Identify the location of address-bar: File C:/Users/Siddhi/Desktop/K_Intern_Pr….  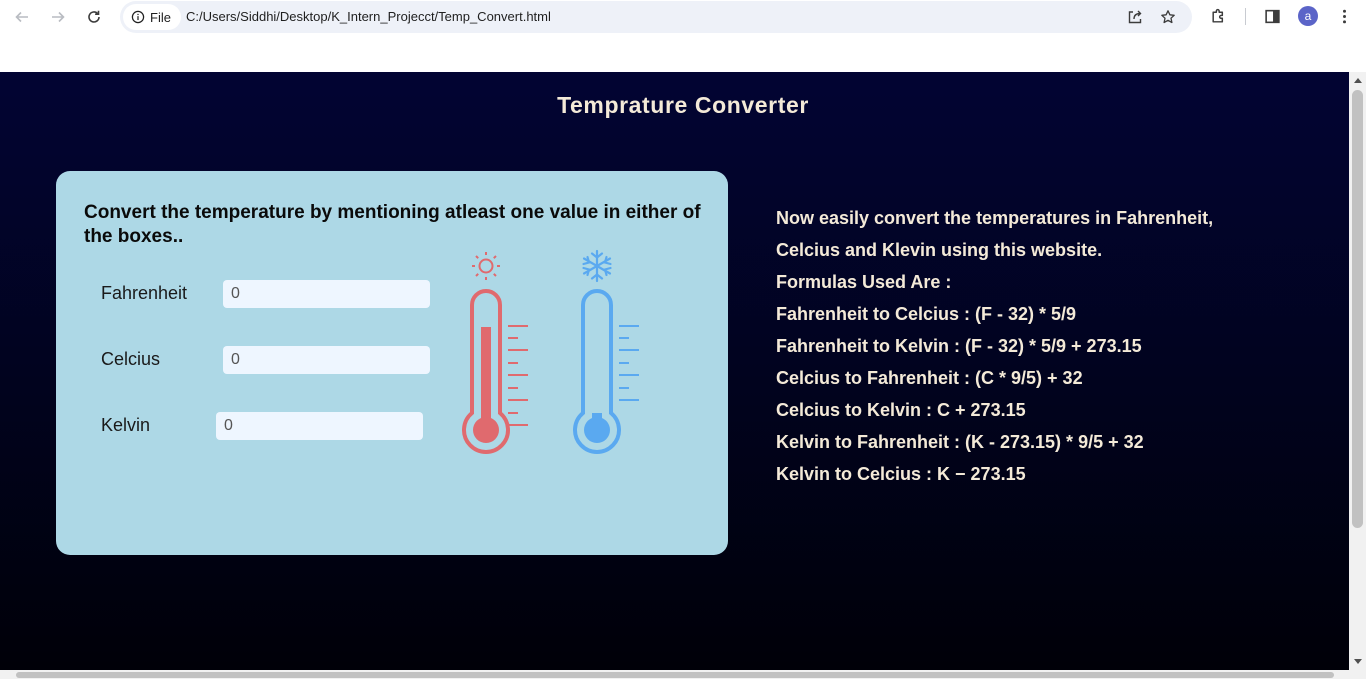
(656, 17).